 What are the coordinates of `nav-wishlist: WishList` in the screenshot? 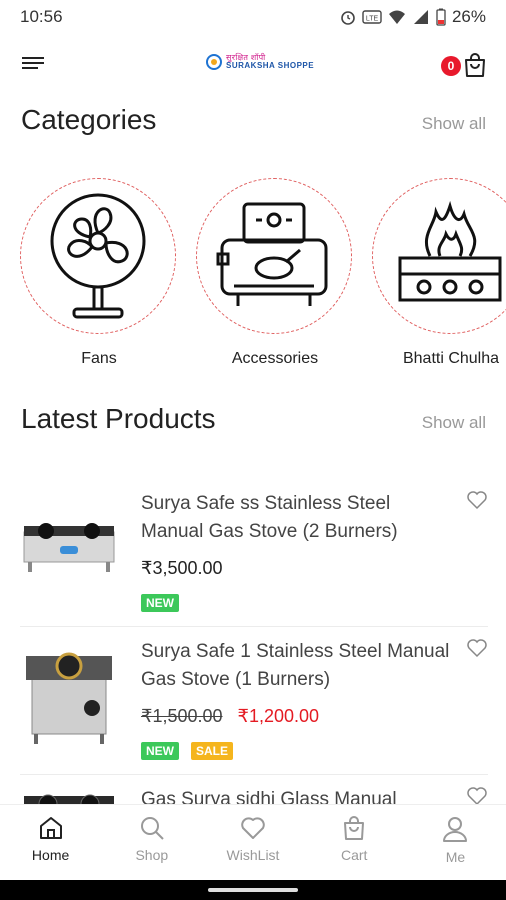 It's located at (252, 843).